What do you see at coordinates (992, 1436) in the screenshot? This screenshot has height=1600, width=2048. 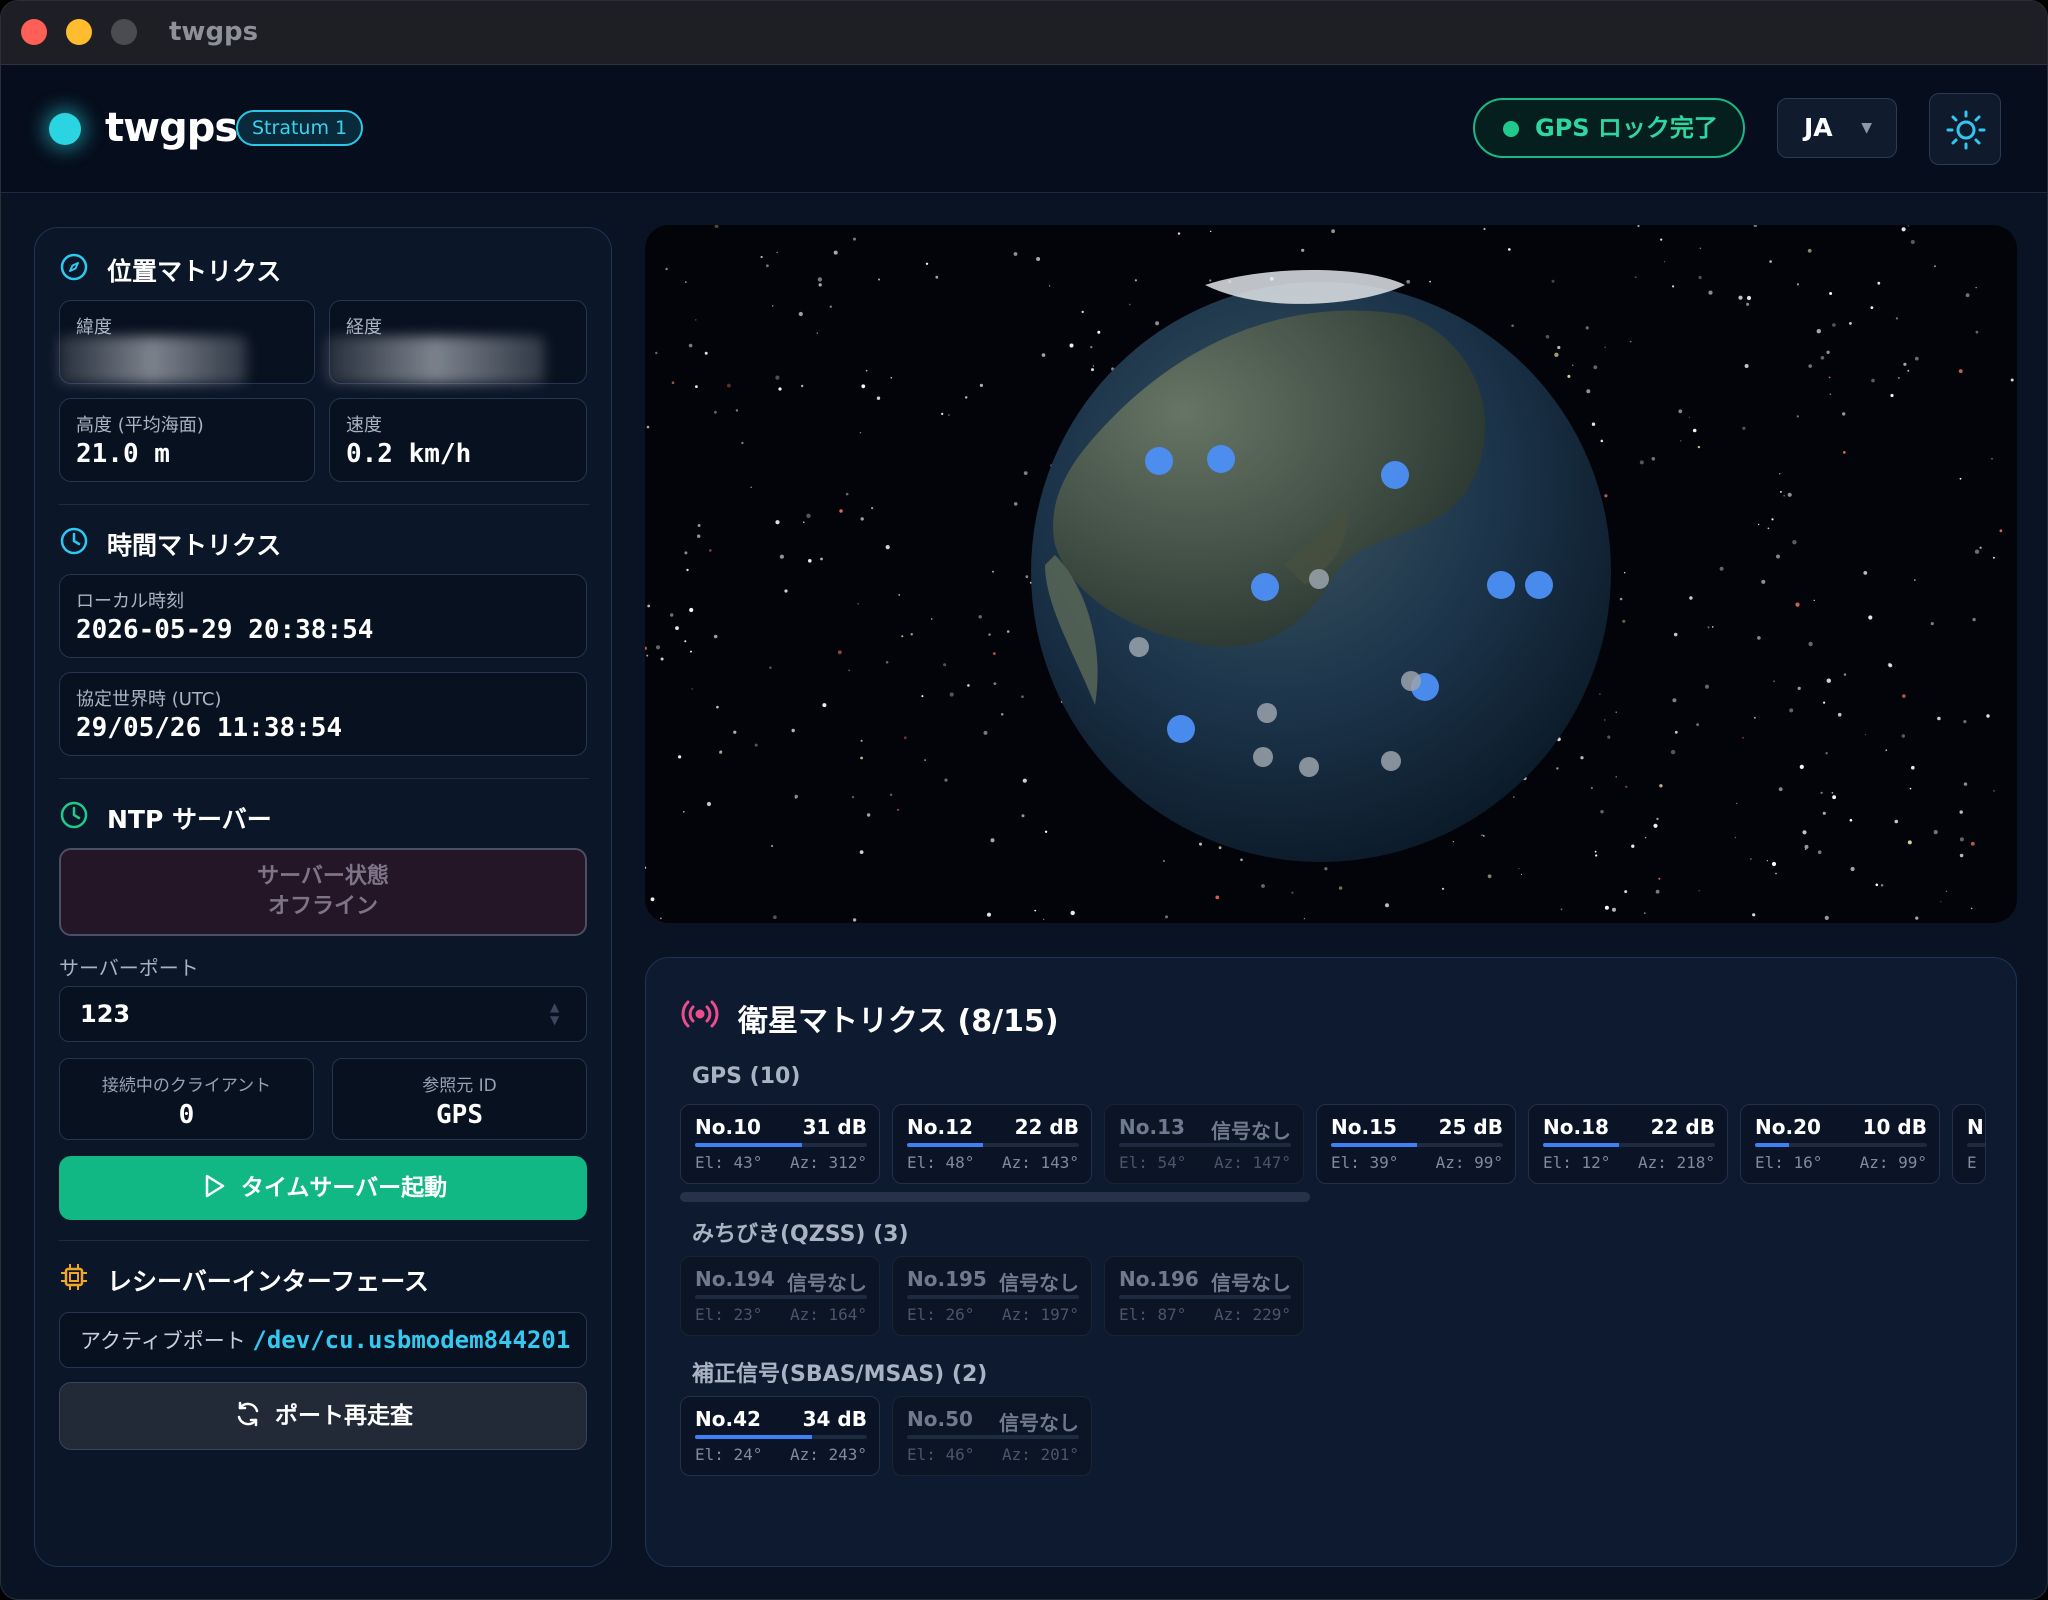 I see `satellite-card: No.50 信号なし El: 46° Az: 201°` at bounding box center [992, 1436].